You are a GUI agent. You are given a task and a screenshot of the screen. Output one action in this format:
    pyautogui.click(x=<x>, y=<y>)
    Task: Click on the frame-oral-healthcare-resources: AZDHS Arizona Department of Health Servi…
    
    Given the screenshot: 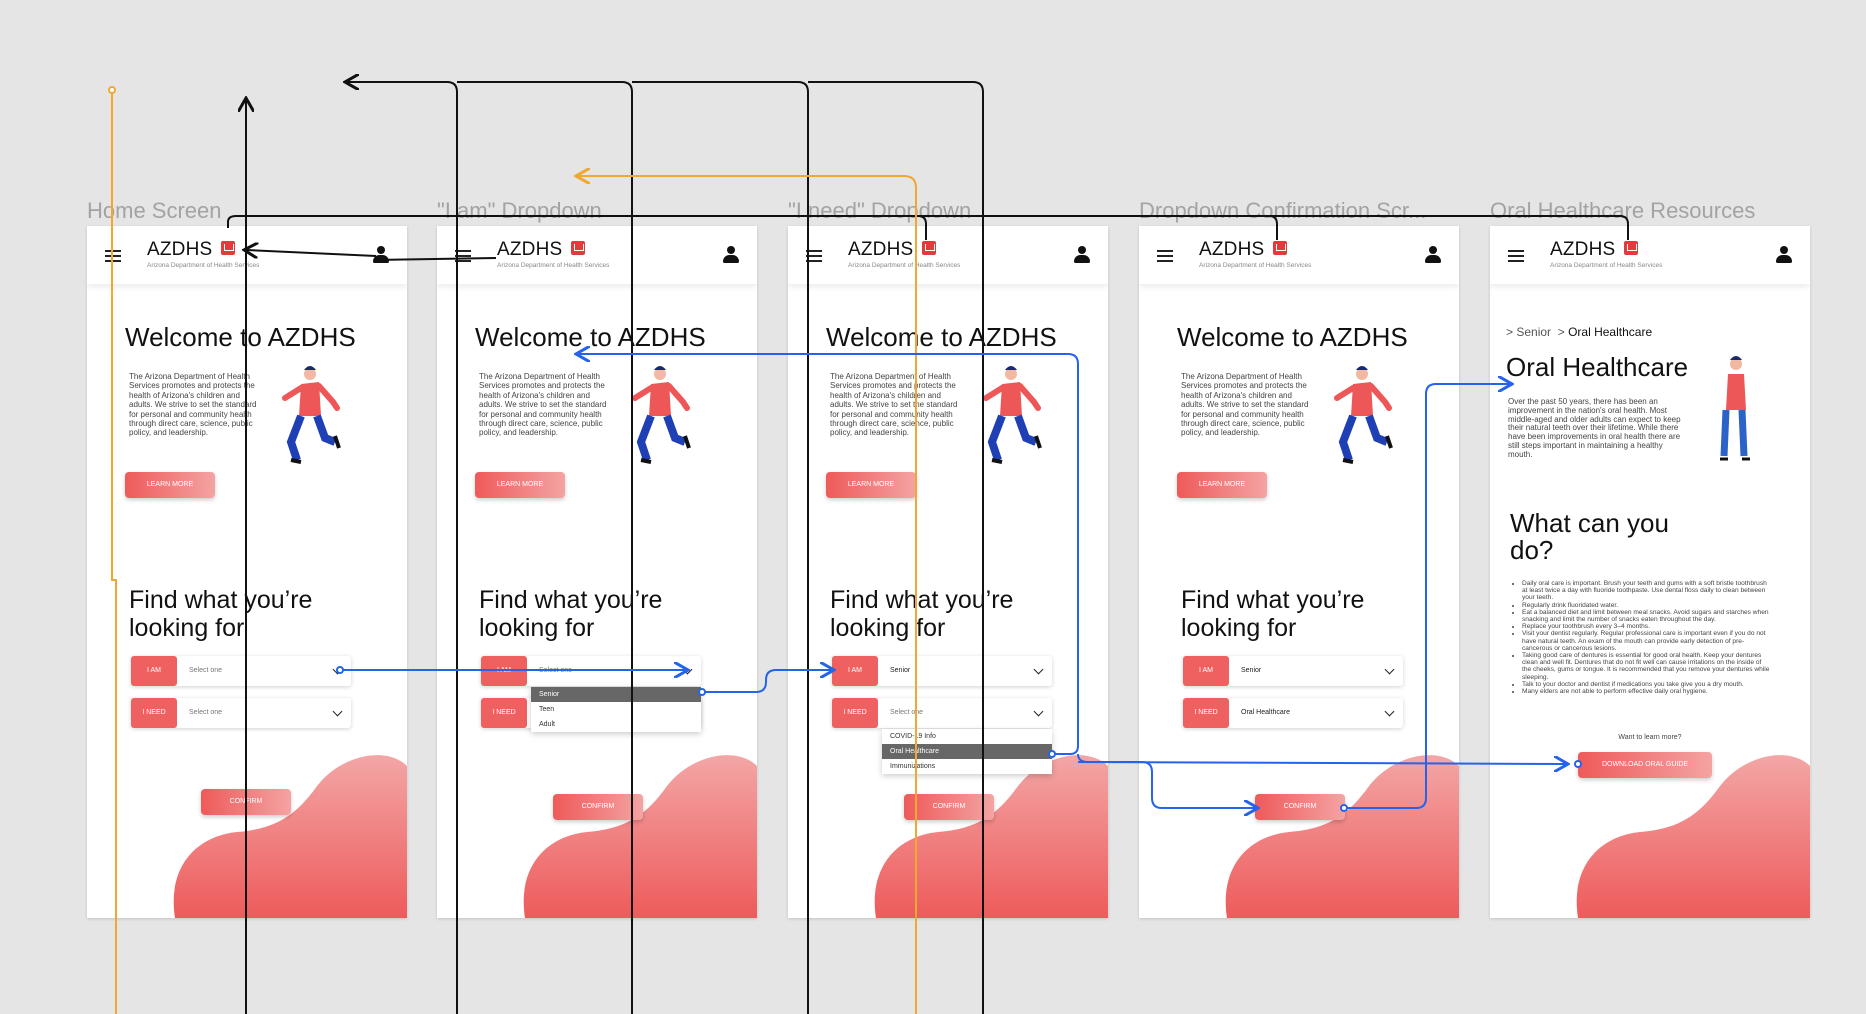 What is the action you would take?
    pyautogui.click(x=1650, y=572)
    